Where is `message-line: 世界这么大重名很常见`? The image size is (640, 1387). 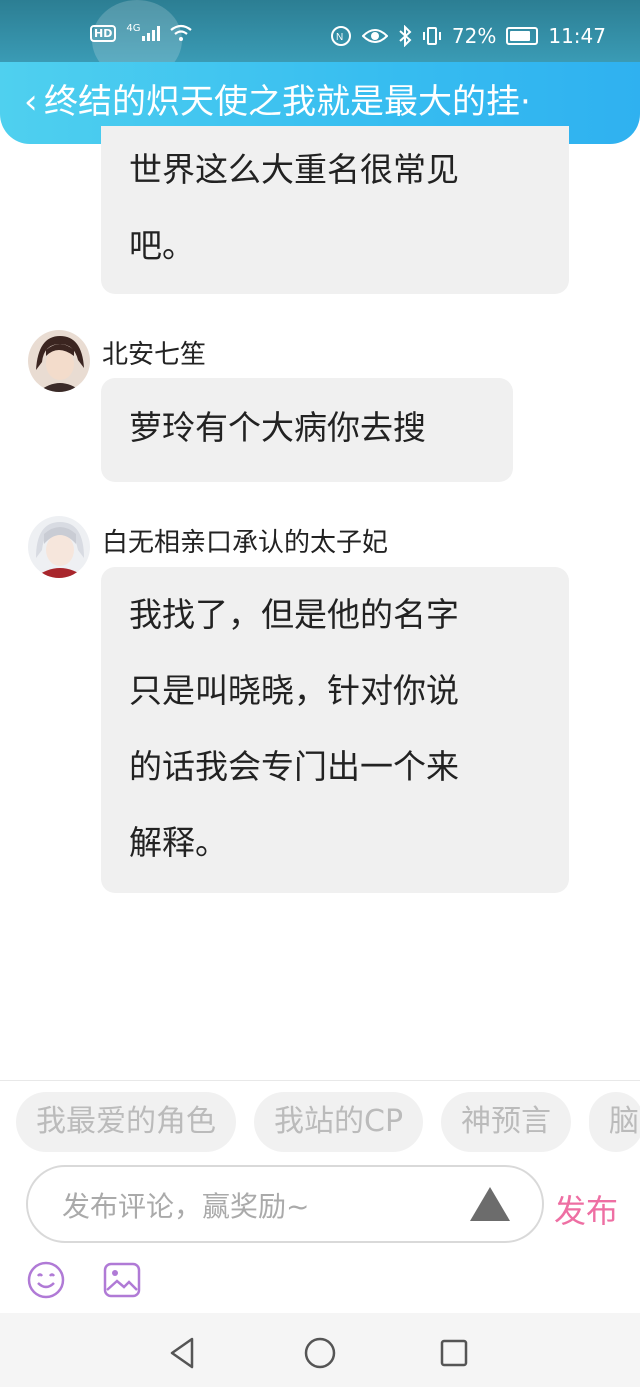 message-line: 世界这么大重名很常见 is located at coordinates (294, 169).